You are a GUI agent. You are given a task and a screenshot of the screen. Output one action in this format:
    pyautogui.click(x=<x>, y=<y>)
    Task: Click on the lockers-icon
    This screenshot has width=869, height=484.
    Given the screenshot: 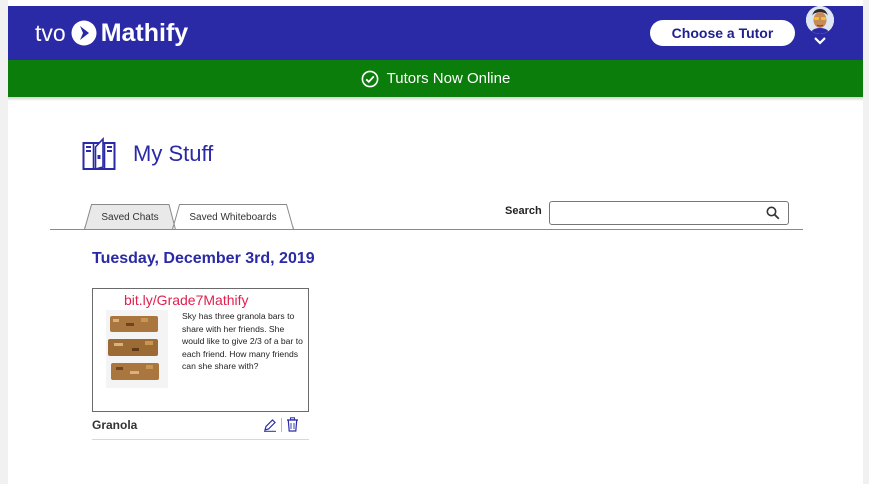 What is the action you would take?
    pyautogui.click(x=99, y=154)
    